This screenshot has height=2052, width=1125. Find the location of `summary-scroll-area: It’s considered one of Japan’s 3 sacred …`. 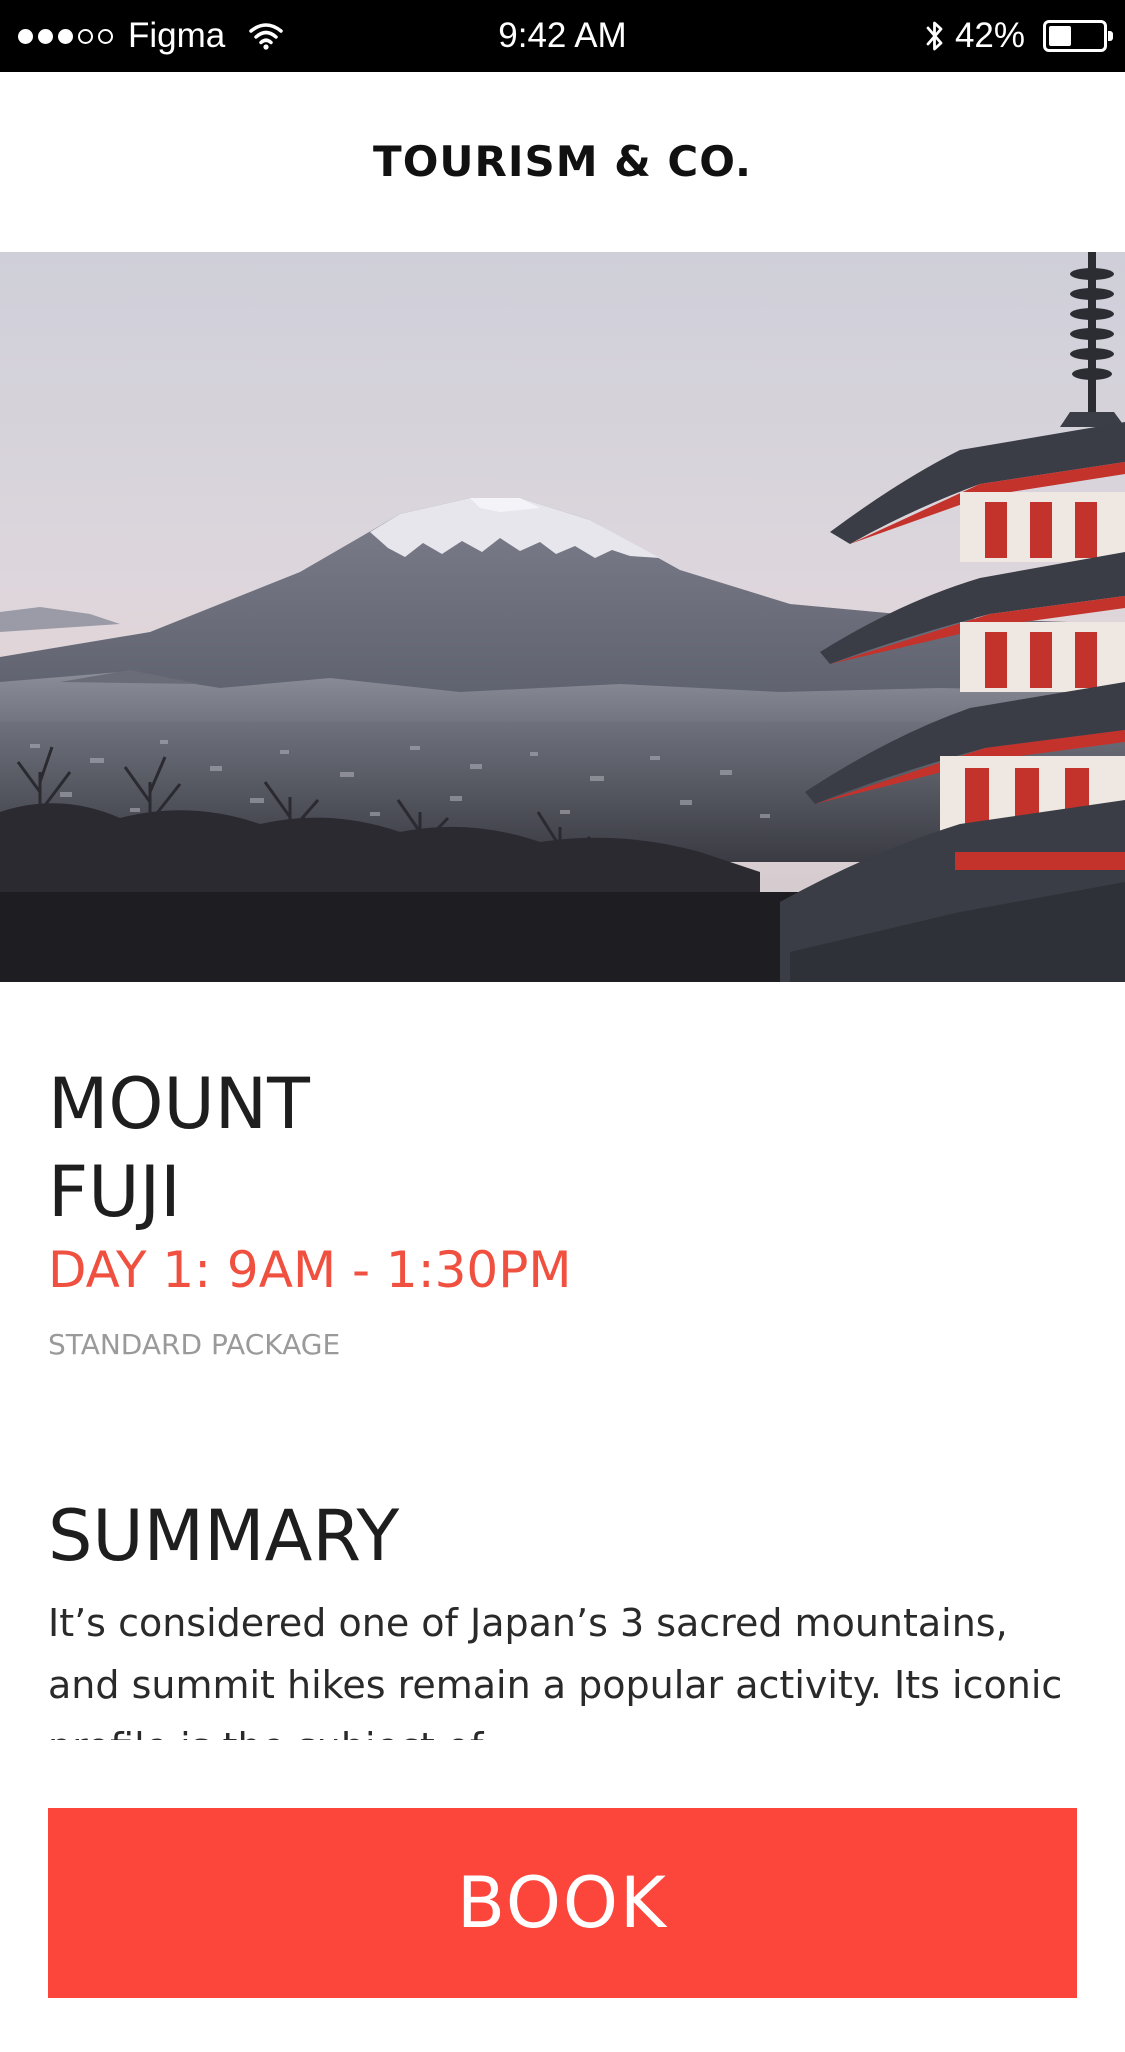

summary-scroll-area: It’s considered one of Japan’s 3 sacred … is located at coordinates (562, 1666).